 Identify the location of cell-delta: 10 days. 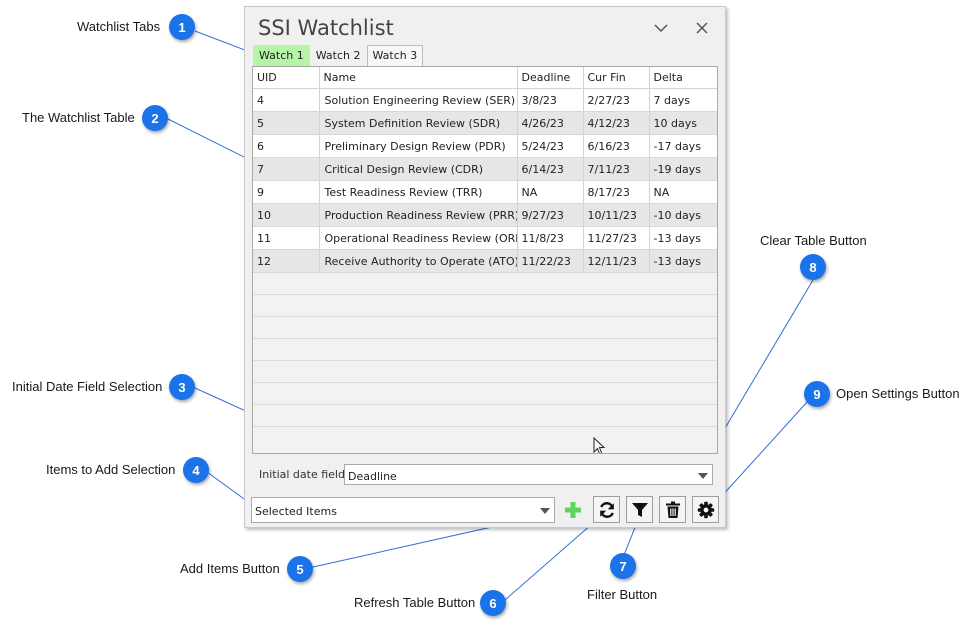
(683, 123).